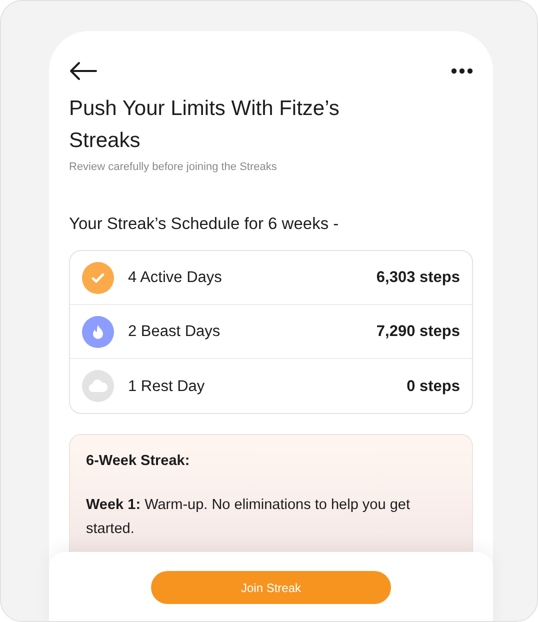  I want to click on week-description: Week 1: Warm-up. No eliminations to help you get started., so click(248, 517).